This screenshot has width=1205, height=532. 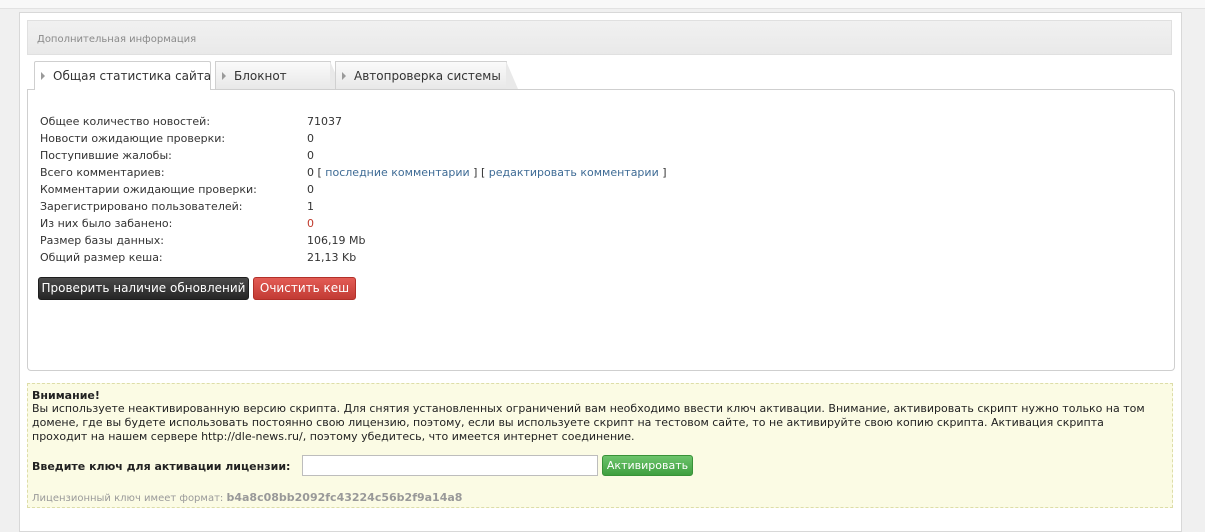 What do you see at coordinates (574, 172) in the screenshot?
I see `edit-comments-link: редактировать комментарии` at bounding box center [574, 172].